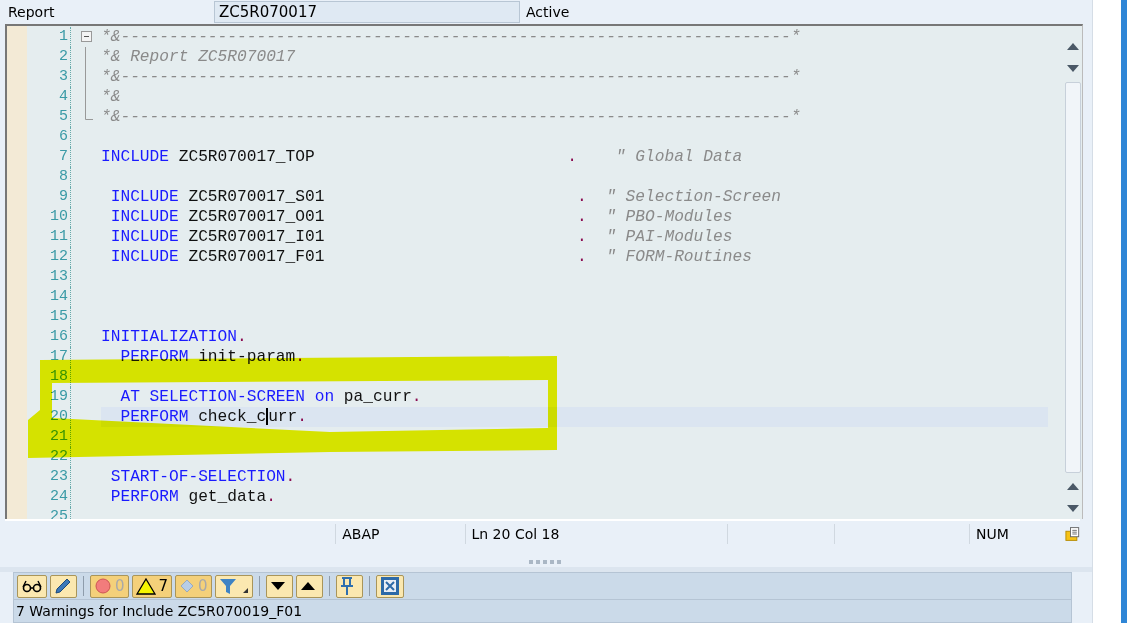 This screenshot has width=1127, height=623. What do you see at coordinates (197, 476) in the screenshot?
I see `code-token: START-OF-SELECTION` at bounding box center [197, 476].